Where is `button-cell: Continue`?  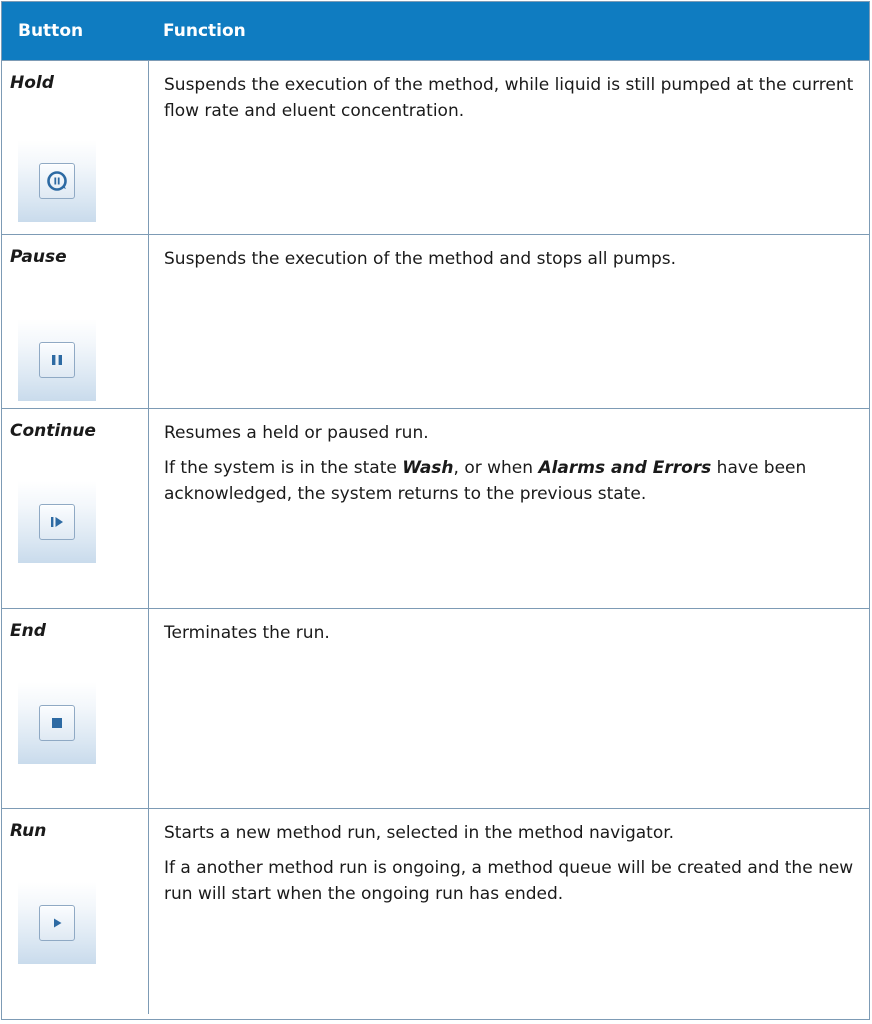
button-cell: Continue is located at coordinates (75, 508).